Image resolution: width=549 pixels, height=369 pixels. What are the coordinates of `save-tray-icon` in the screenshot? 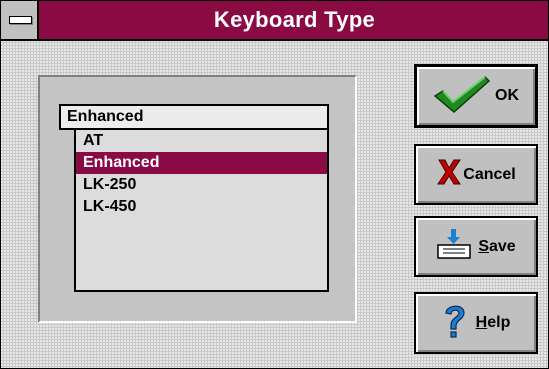 It's located at (454, 246).